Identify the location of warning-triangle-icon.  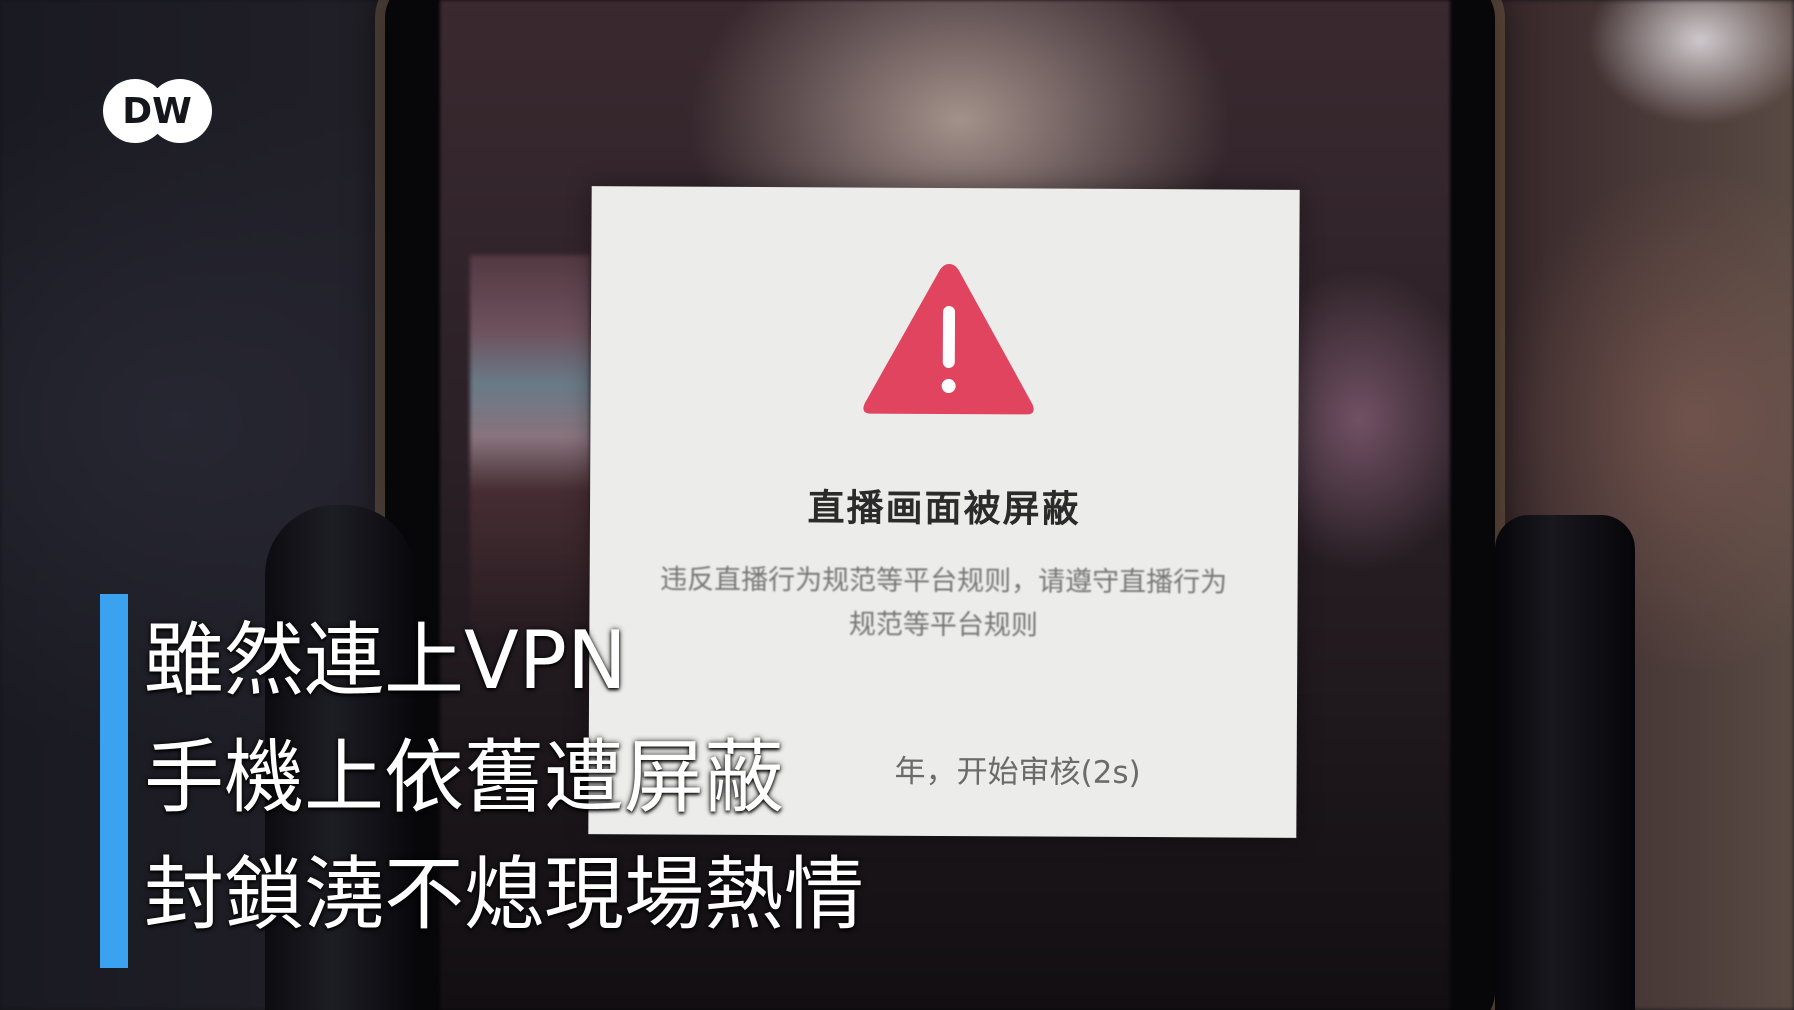
(948, 339).